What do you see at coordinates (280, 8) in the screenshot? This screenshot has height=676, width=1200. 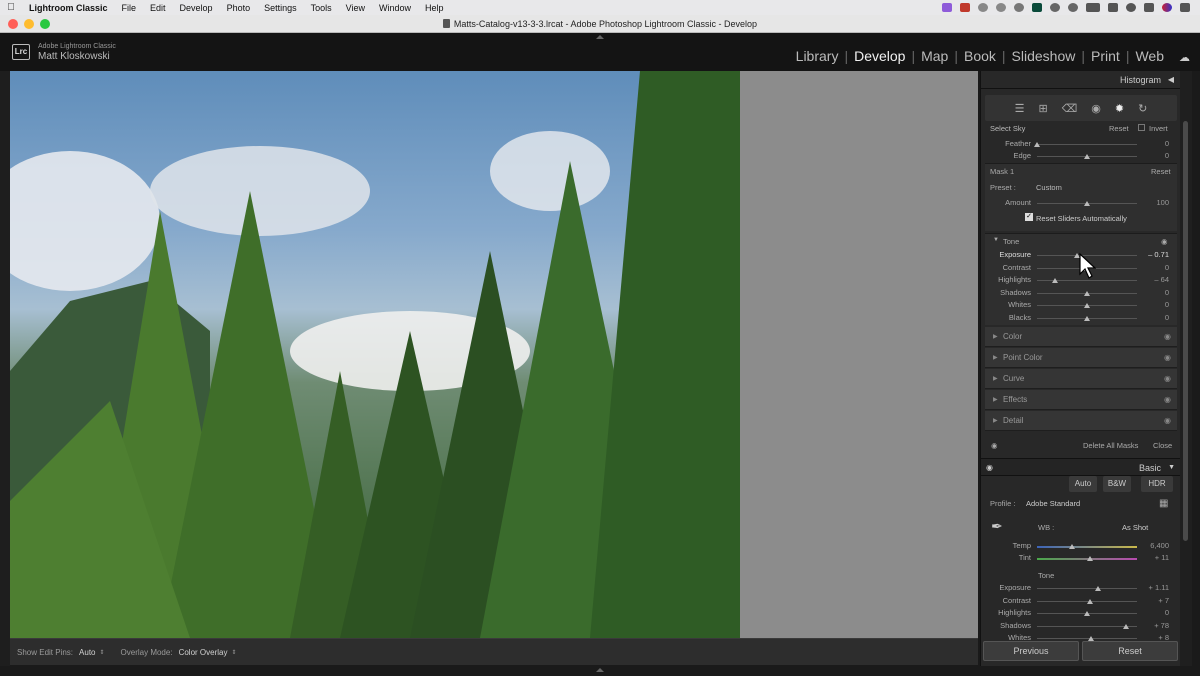 I see `menu-settings: Settings` at bounding box center [280, 8].